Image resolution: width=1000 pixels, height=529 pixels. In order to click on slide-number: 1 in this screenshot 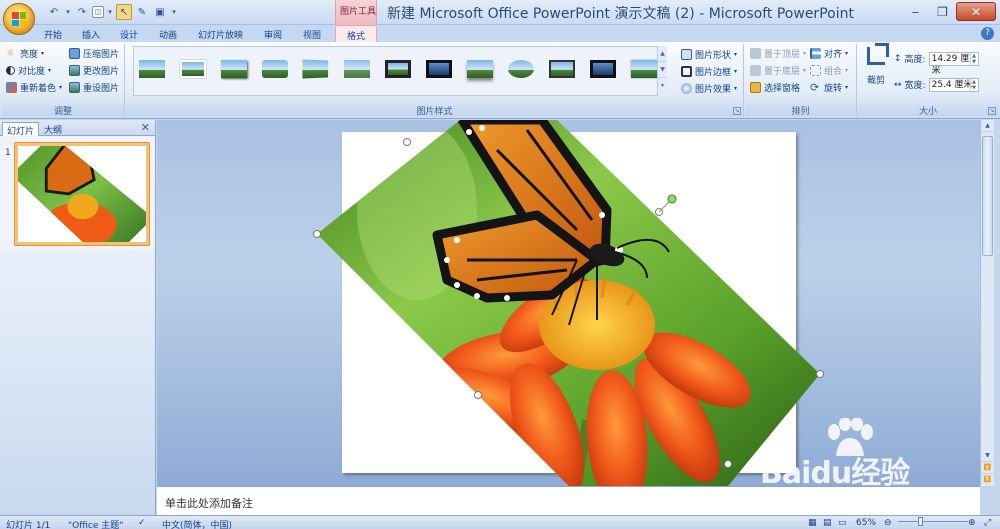, I will do `click(8, 153)`.